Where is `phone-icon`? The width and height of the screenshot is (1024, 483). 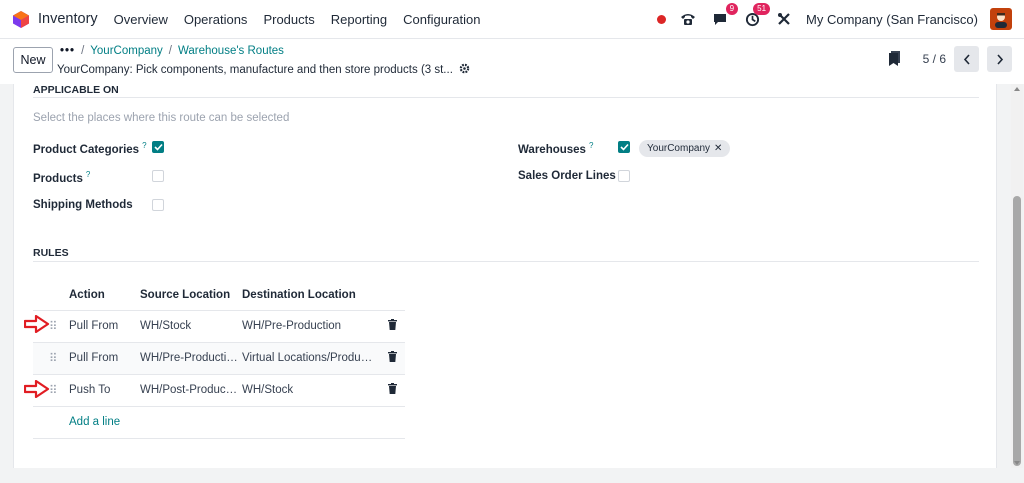 phone-icon is located at coordinates (688, 19).